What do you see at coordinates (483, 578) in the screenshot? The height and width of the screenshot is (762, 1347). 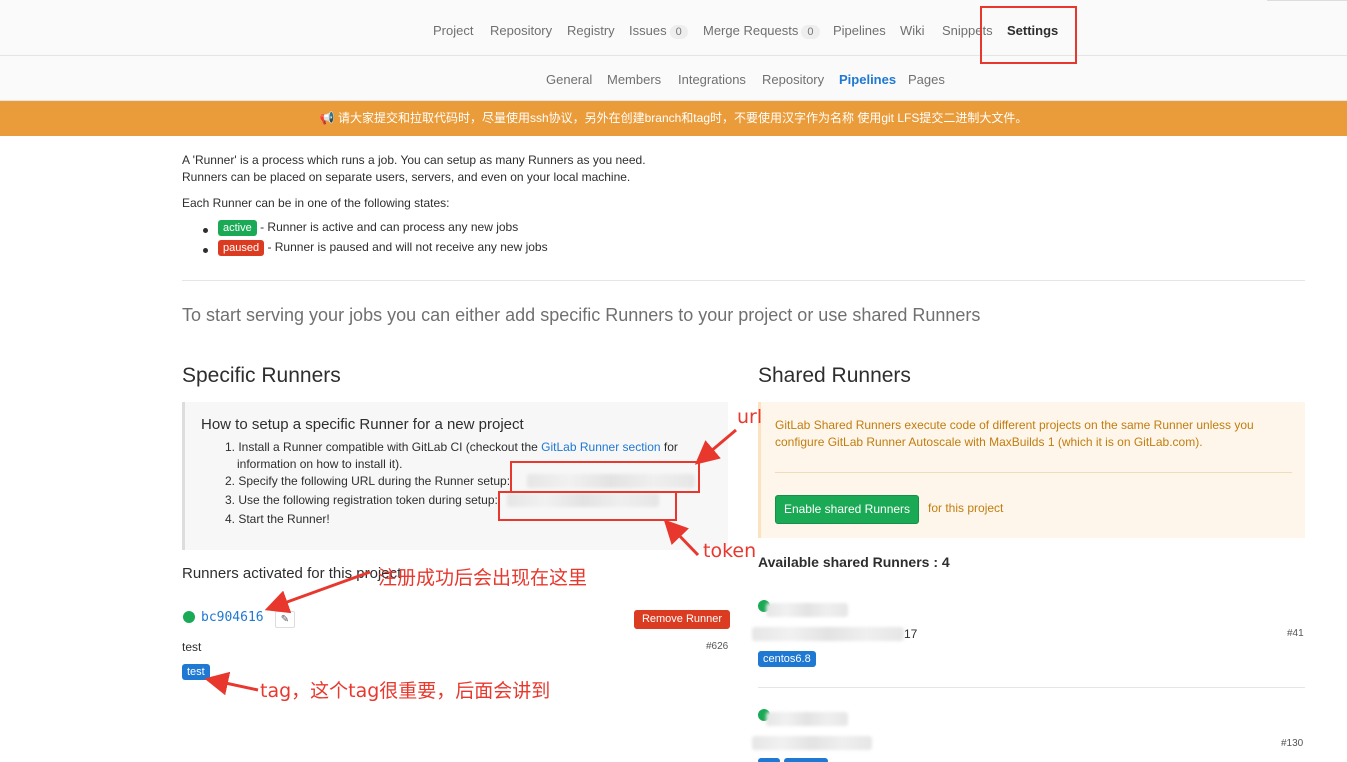 I see `registered-annotation: 注册成功后会出现在这里` at bounding box center [483, 578].